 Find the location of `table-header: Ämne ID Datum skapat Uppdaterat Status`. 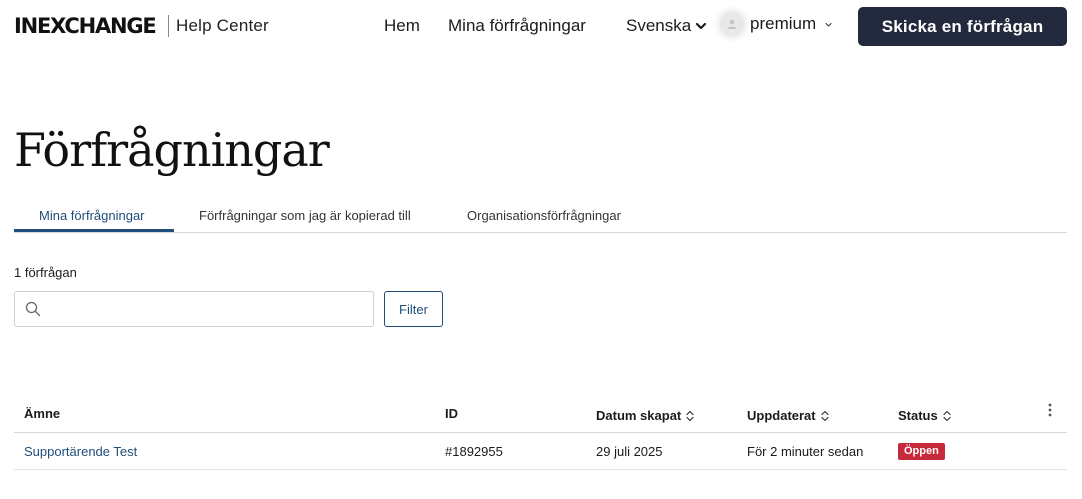

table-header: Ämne ID Datum skapat Uppdaterat Status is located at coordinates (540, 414).